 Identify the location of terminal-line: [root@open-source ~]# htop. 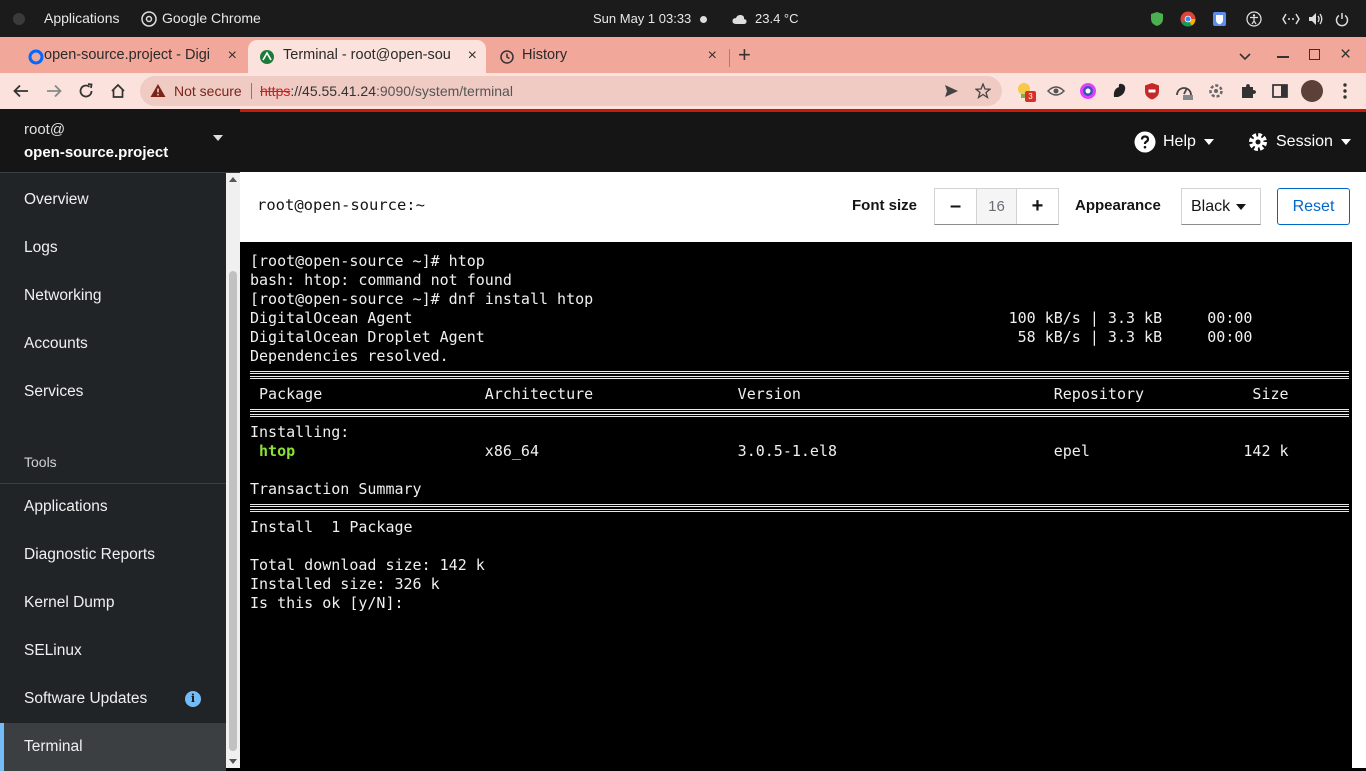
(367, 261).